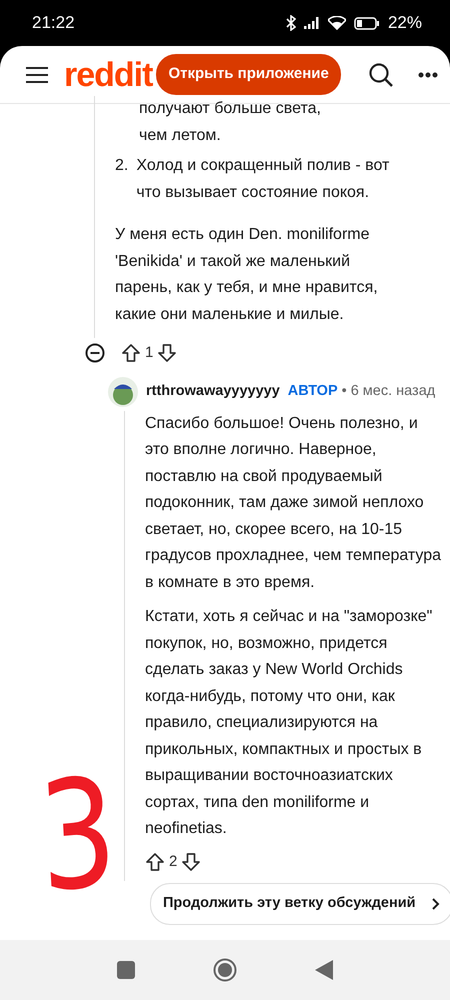  Describe the element at coordinates (324, 970) in the screenshot. I see `back-icon` at that location.